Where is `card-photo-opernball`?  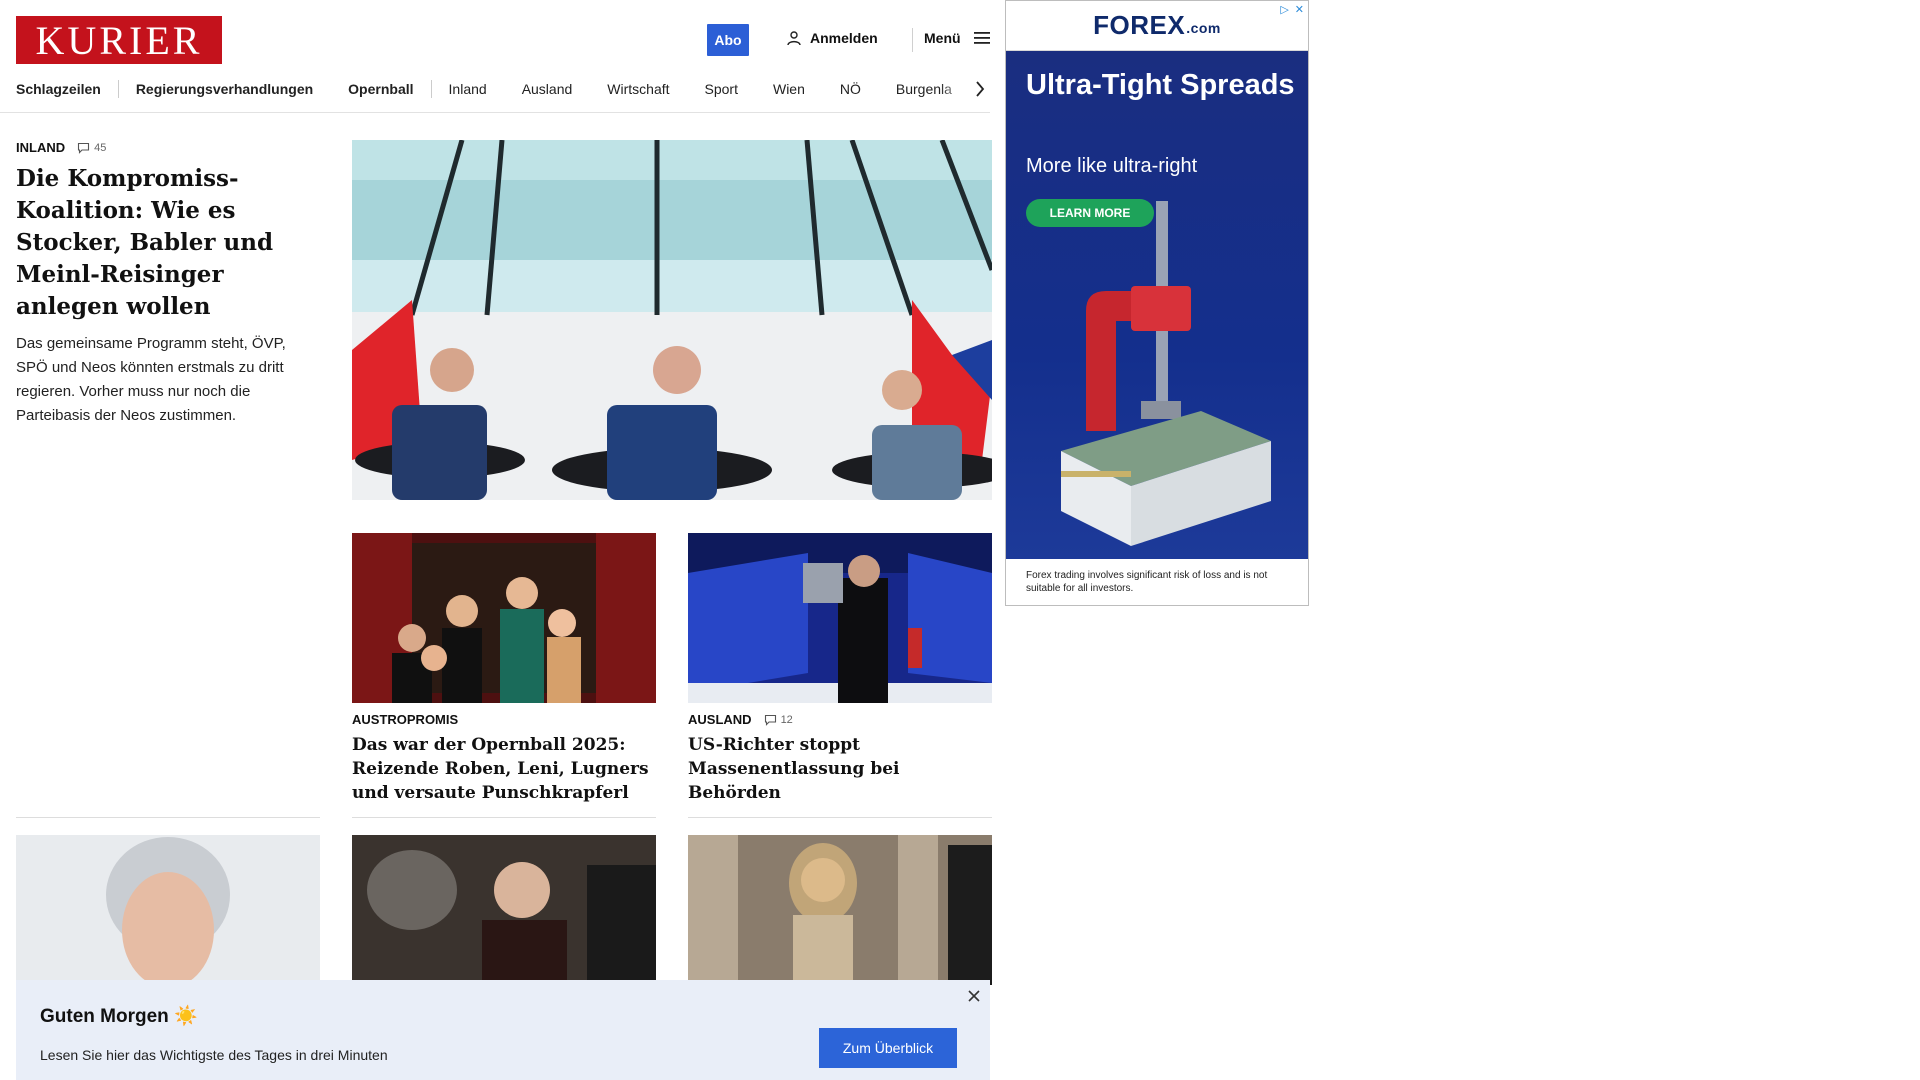
card-photo-opernball is located at coordinates (504, 618).